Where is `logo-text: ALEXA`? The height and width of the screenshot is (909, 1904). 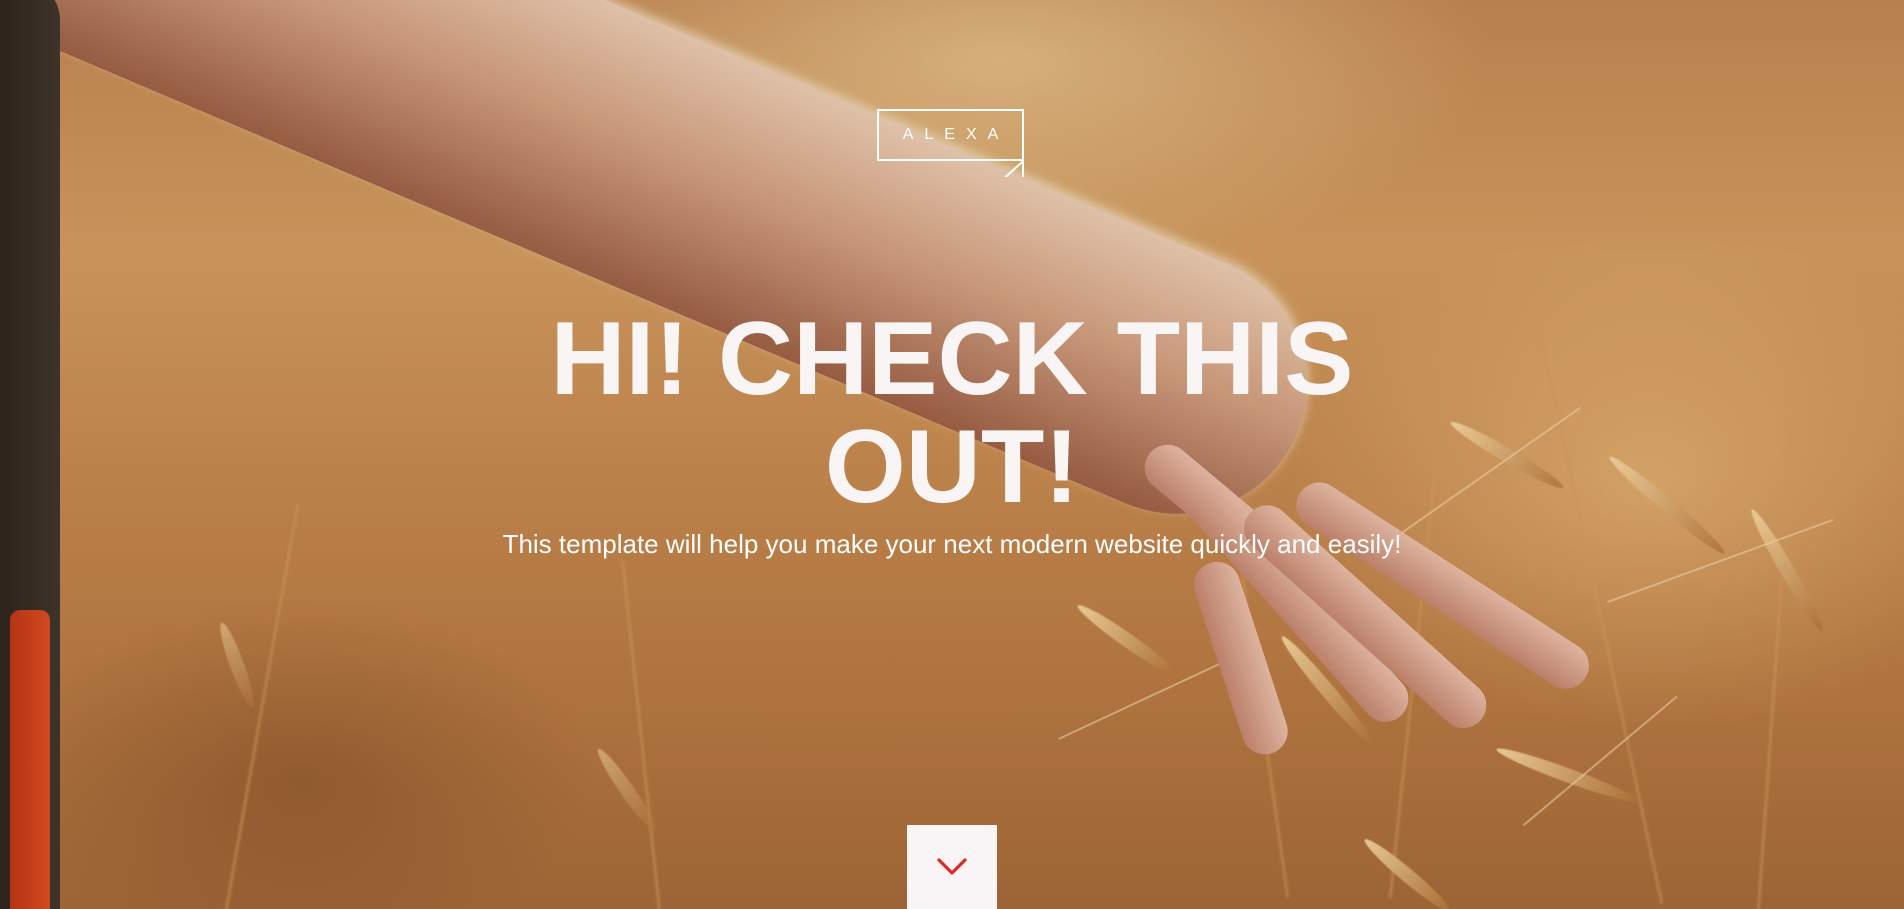 logo-text: ALEXA is located at coordinates (956, 134).